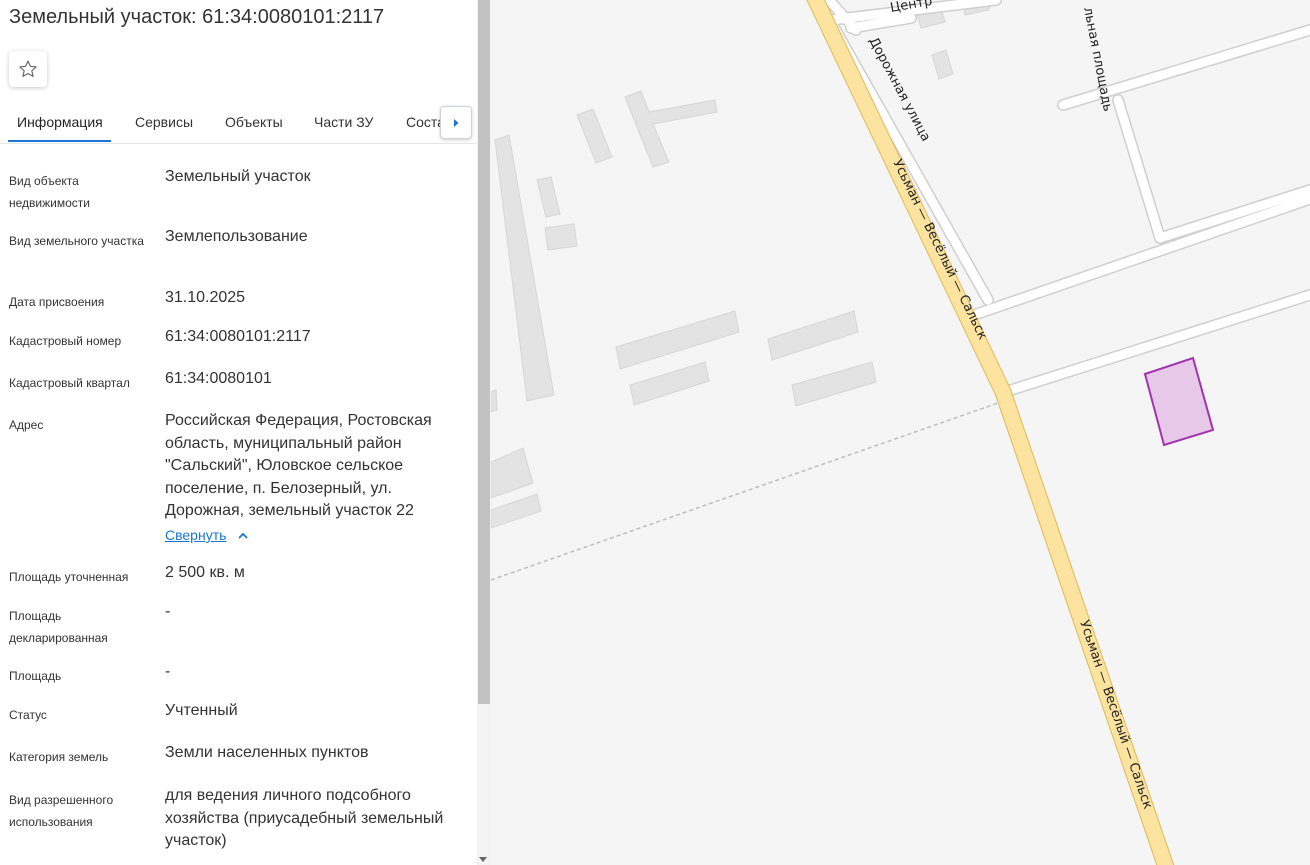  Describe the element at coordinates (61, 811) in the screenshot. I see `info-label: Вид разрешенного использования` at that location.